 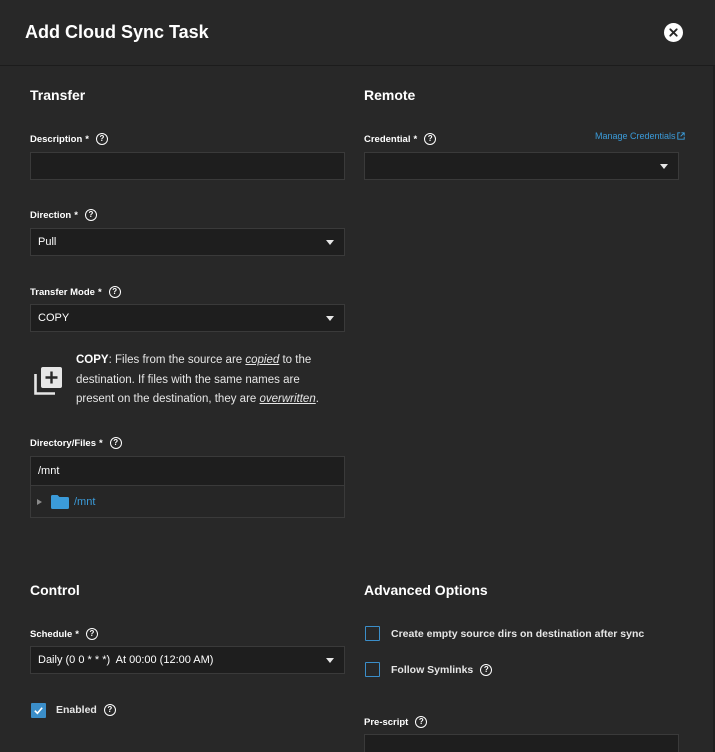 I want to click on advanced-section-title: Advanced Options, so click(x=426, y=590).